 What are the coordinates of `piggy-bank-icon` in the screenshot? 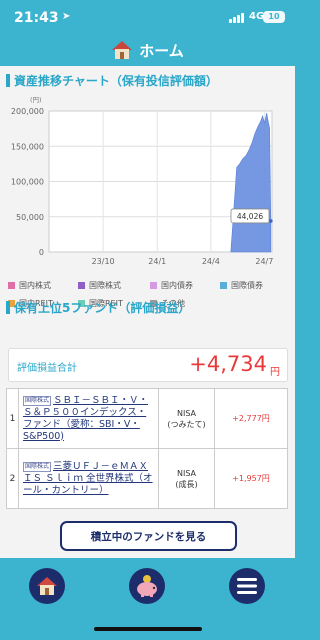 It's located at (147, 586).